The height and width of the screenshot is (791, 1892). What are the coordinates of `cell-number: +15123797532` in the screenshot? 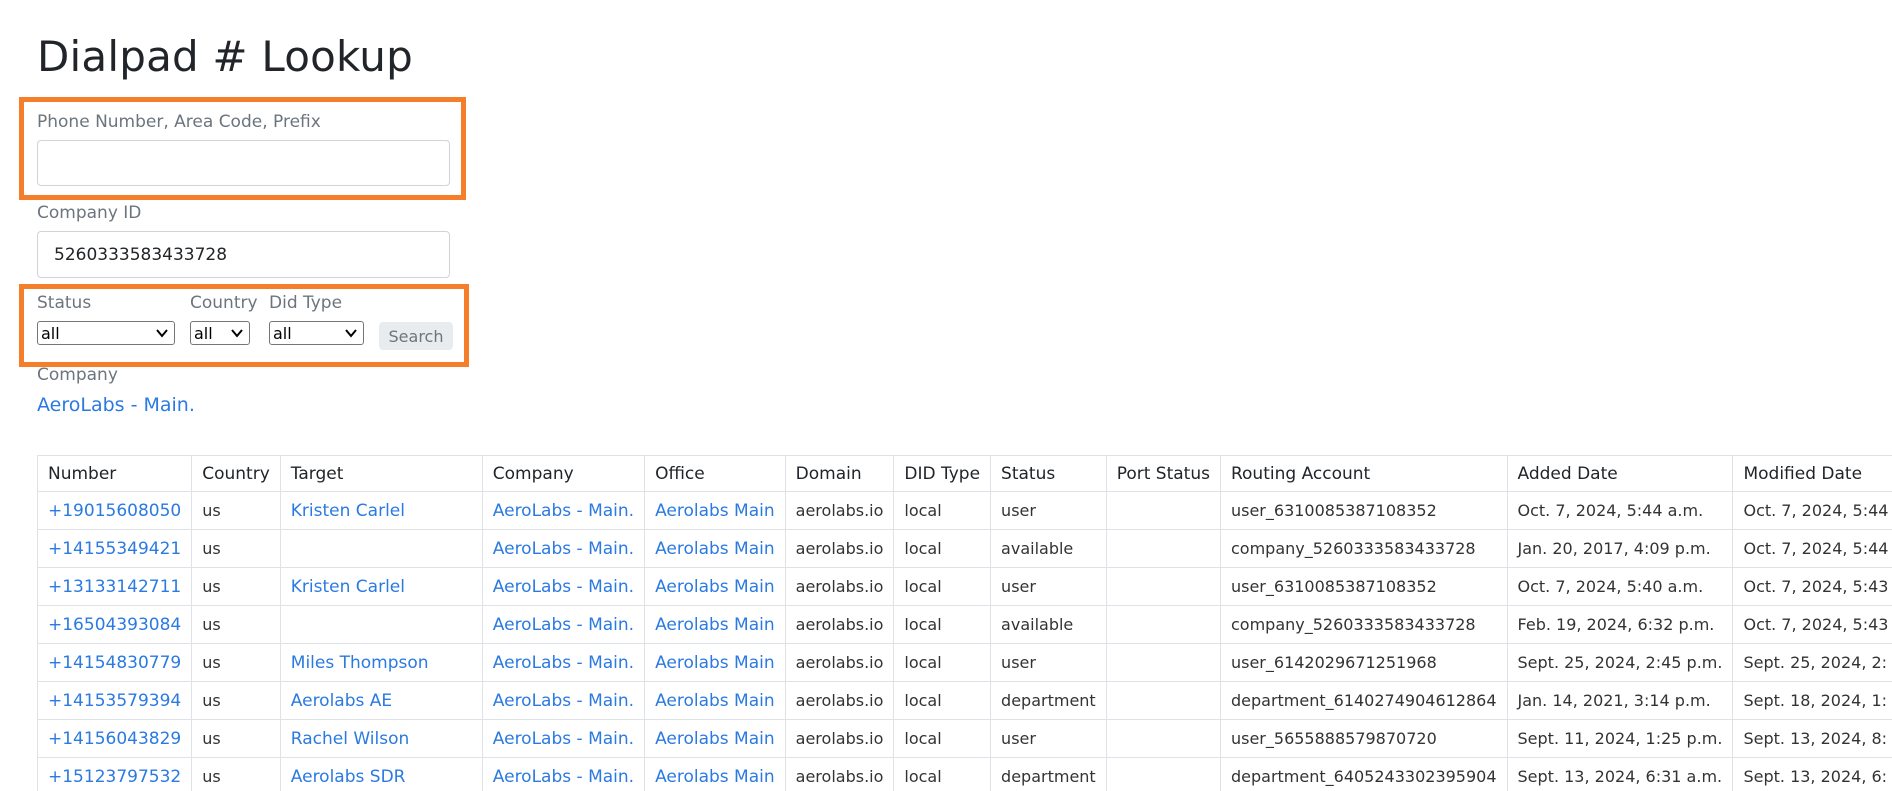 It's located at (114, 774).